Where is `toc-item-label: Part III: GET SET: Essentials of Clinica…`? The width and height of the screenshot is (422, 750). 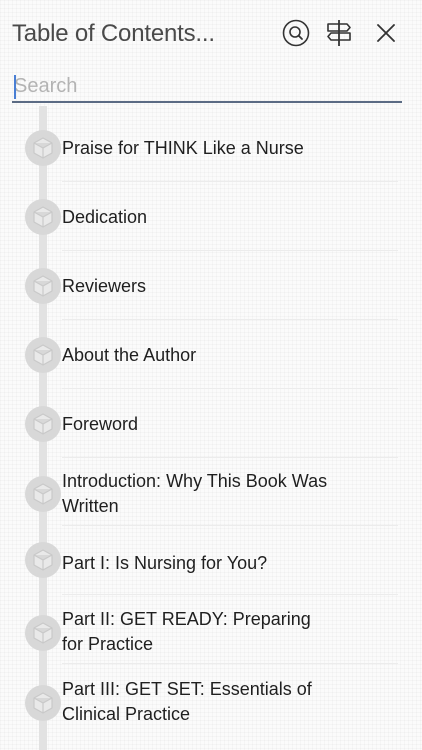
toc-item-label: Part III: GET SET: Essentials of Clinica… is located at coordinates (187, 701).